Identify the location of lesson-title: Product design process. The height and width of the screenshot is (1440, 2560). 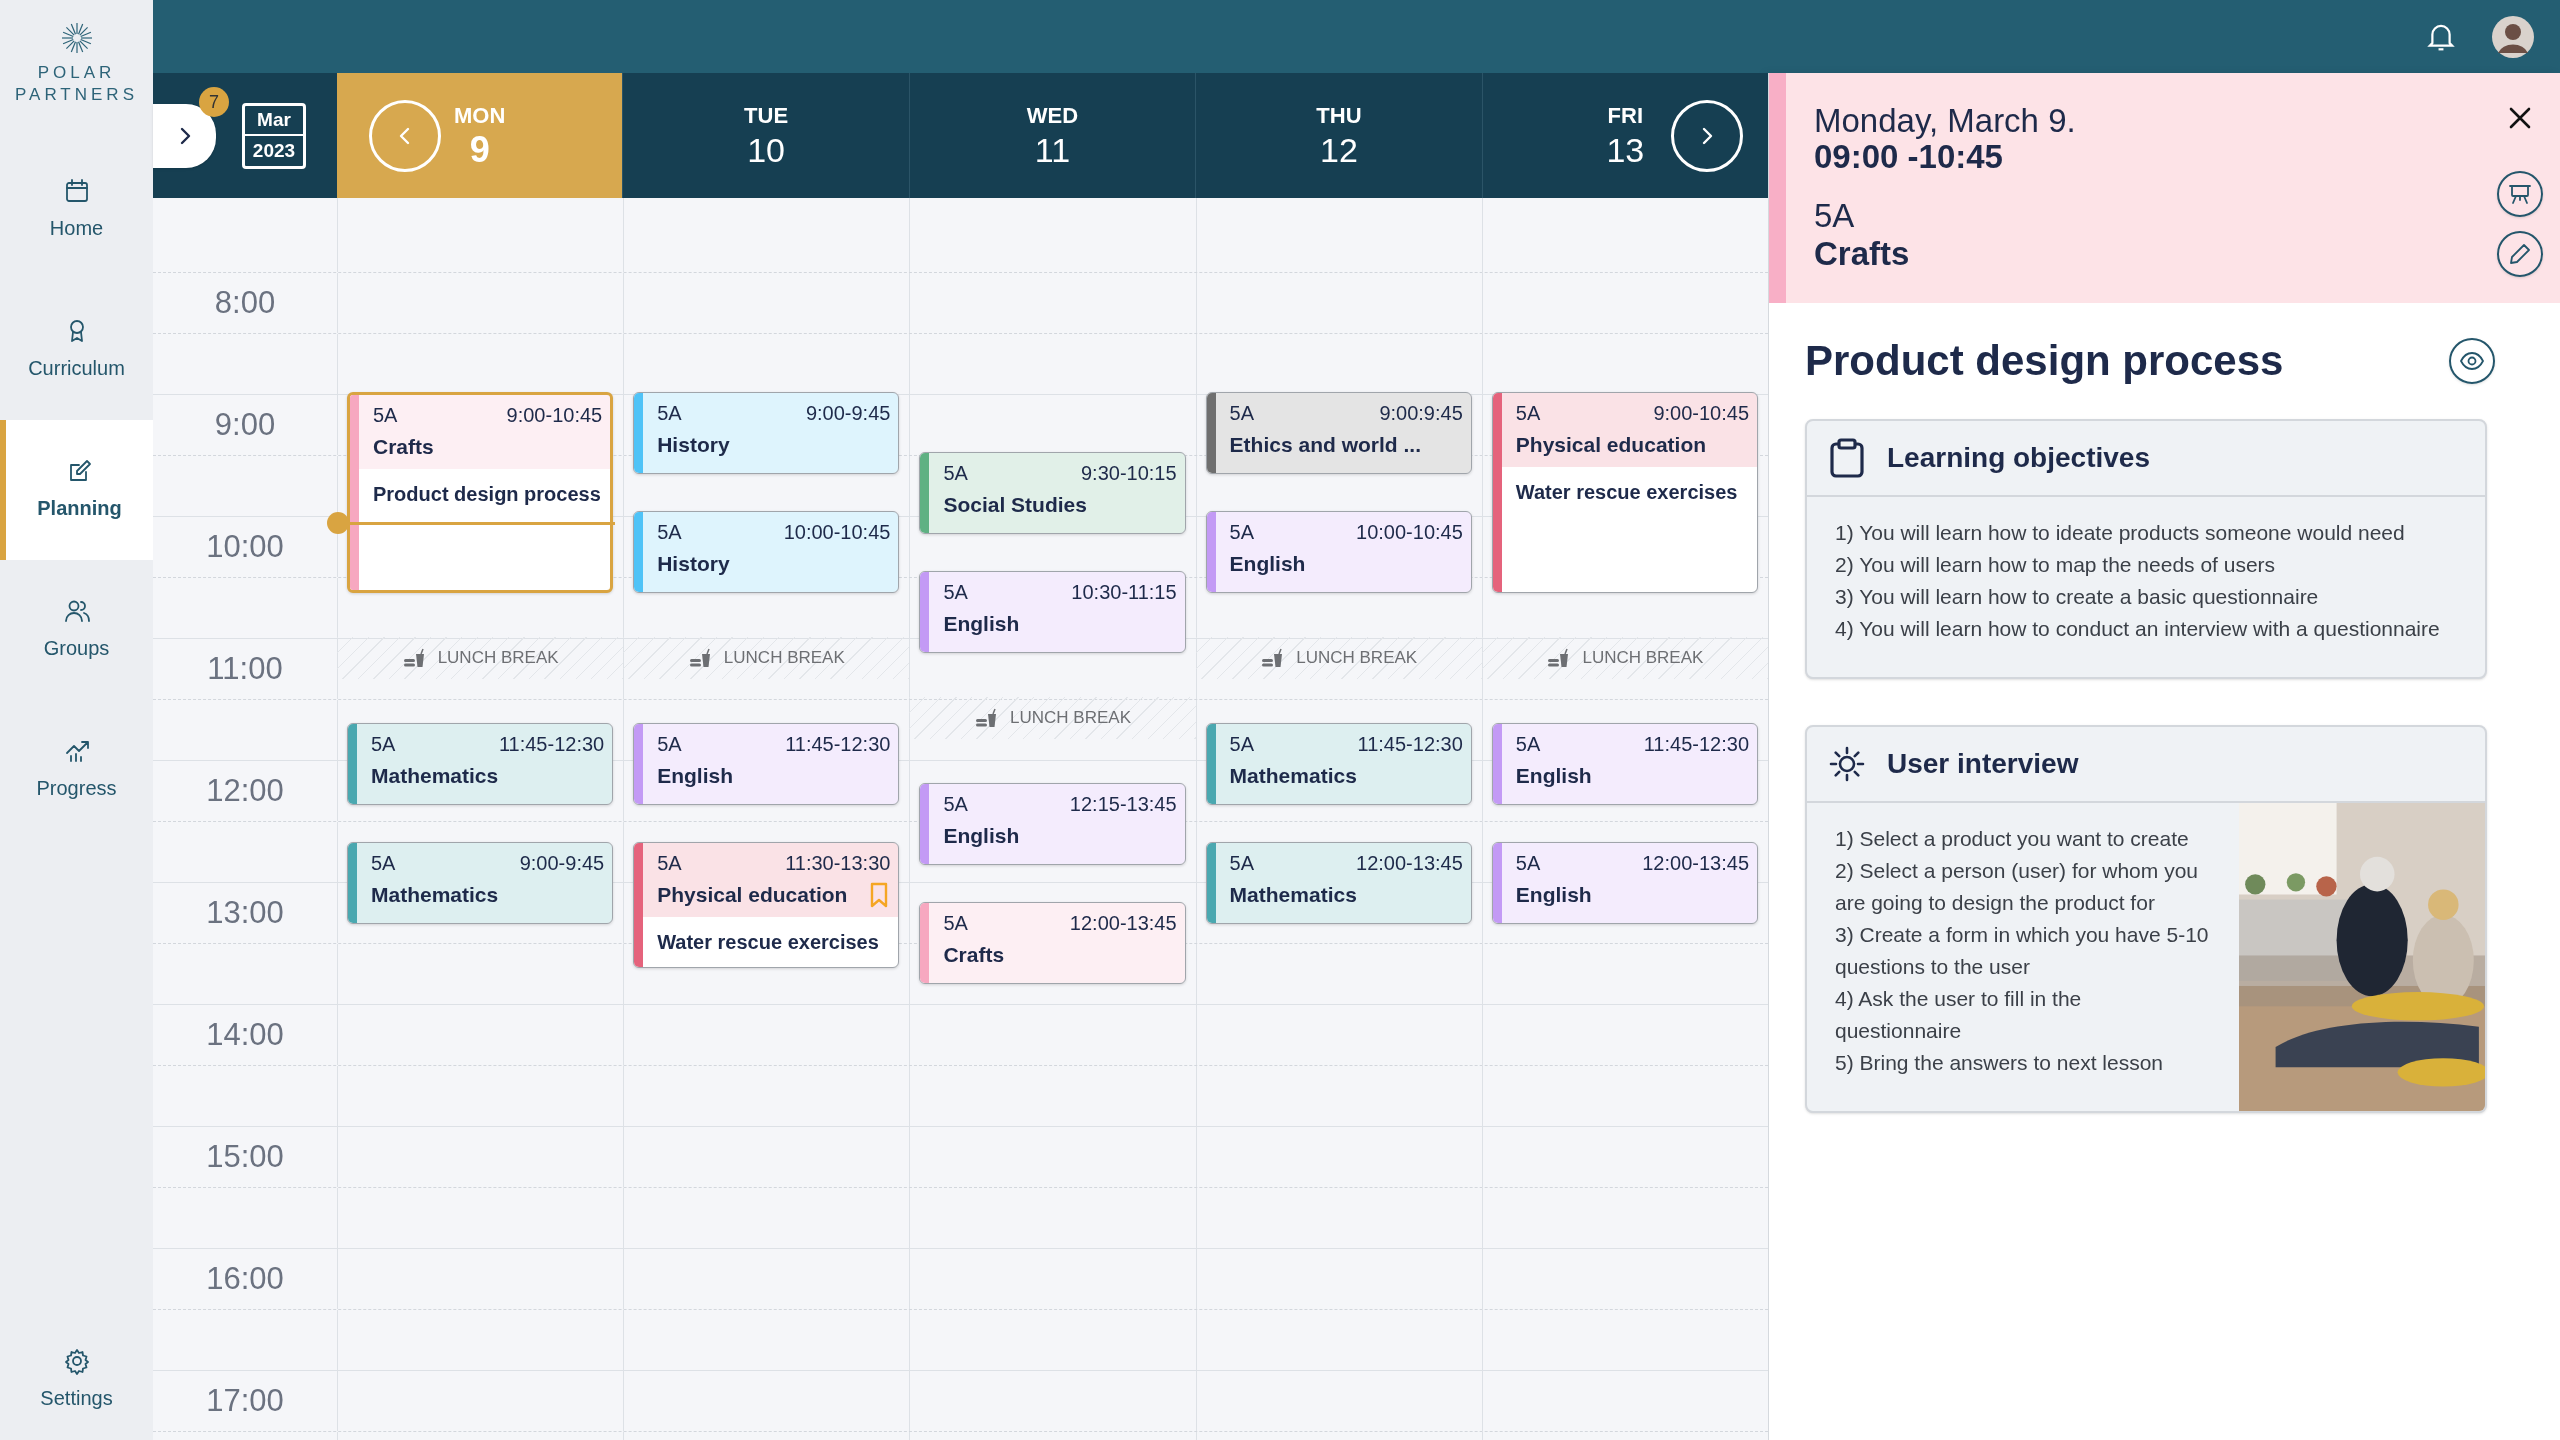
(2044, 361).